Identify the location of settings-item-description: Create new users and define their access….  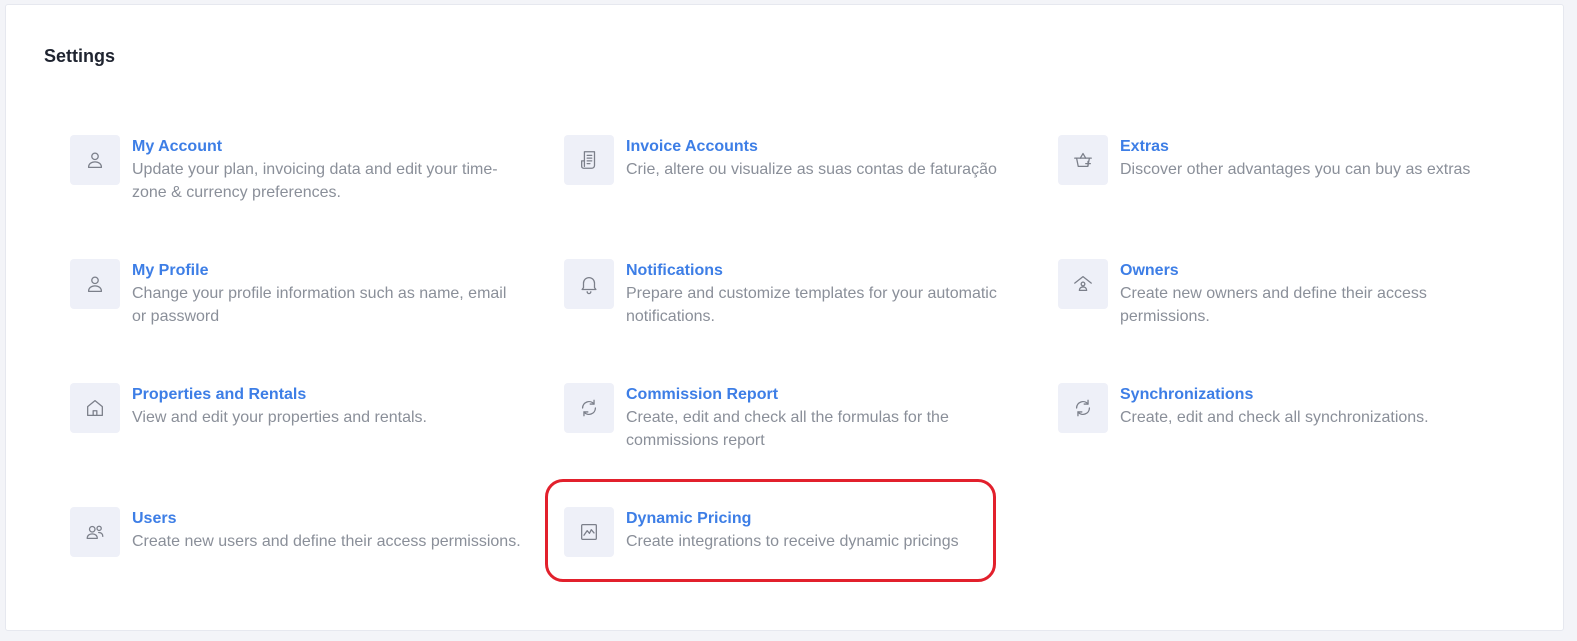
(326, 541).